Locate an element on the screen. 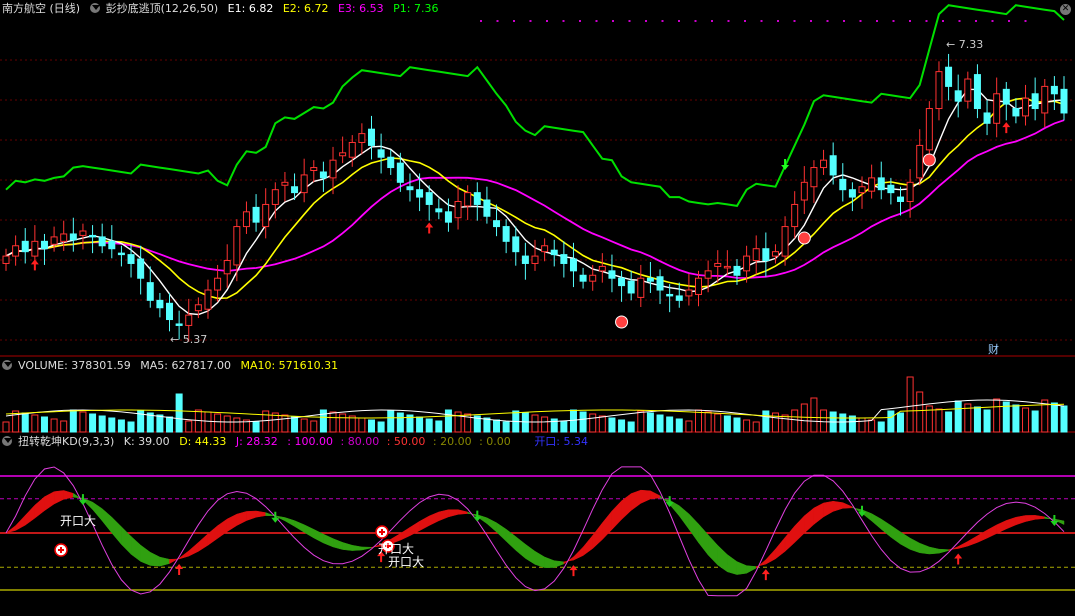 The height and width of the screenshot is (616, 1075). high-label: ← 7.33 is located at coordinates (964, 44).